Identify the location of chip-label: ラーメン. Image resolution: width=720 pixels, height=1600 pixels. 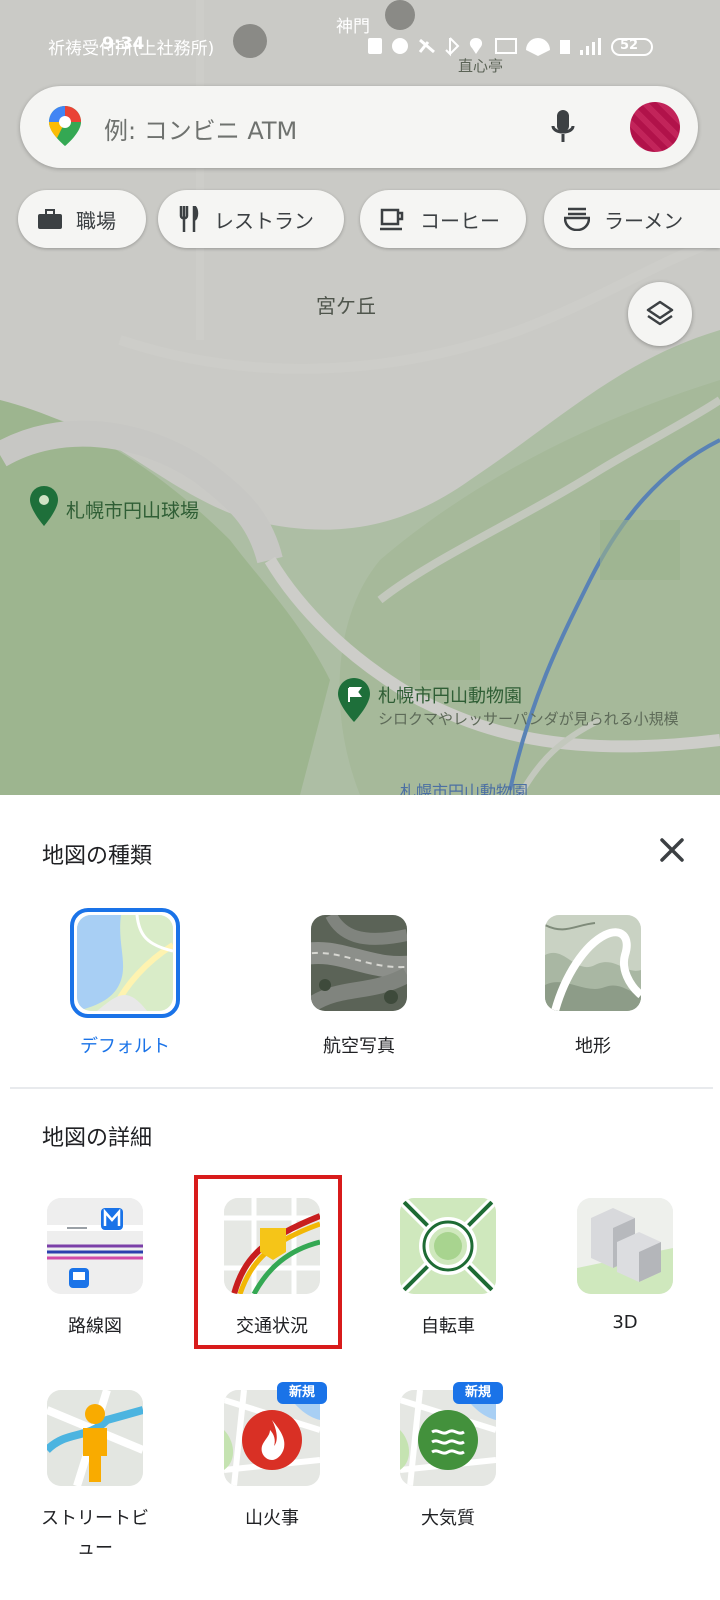
(644, 220).